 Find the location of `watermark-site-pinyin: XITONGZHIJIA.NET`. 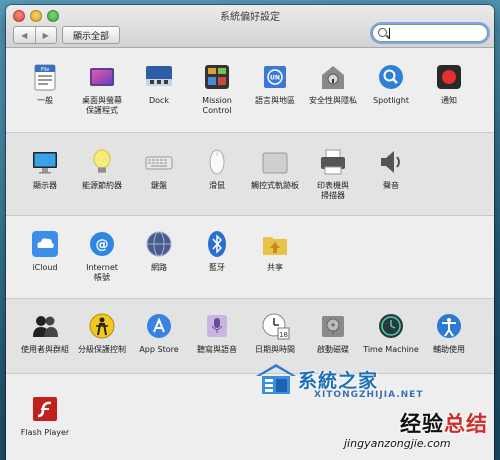

watermark-site-pinyin: XITONGZHIJIA.NET is located at coordinates (369, 395).